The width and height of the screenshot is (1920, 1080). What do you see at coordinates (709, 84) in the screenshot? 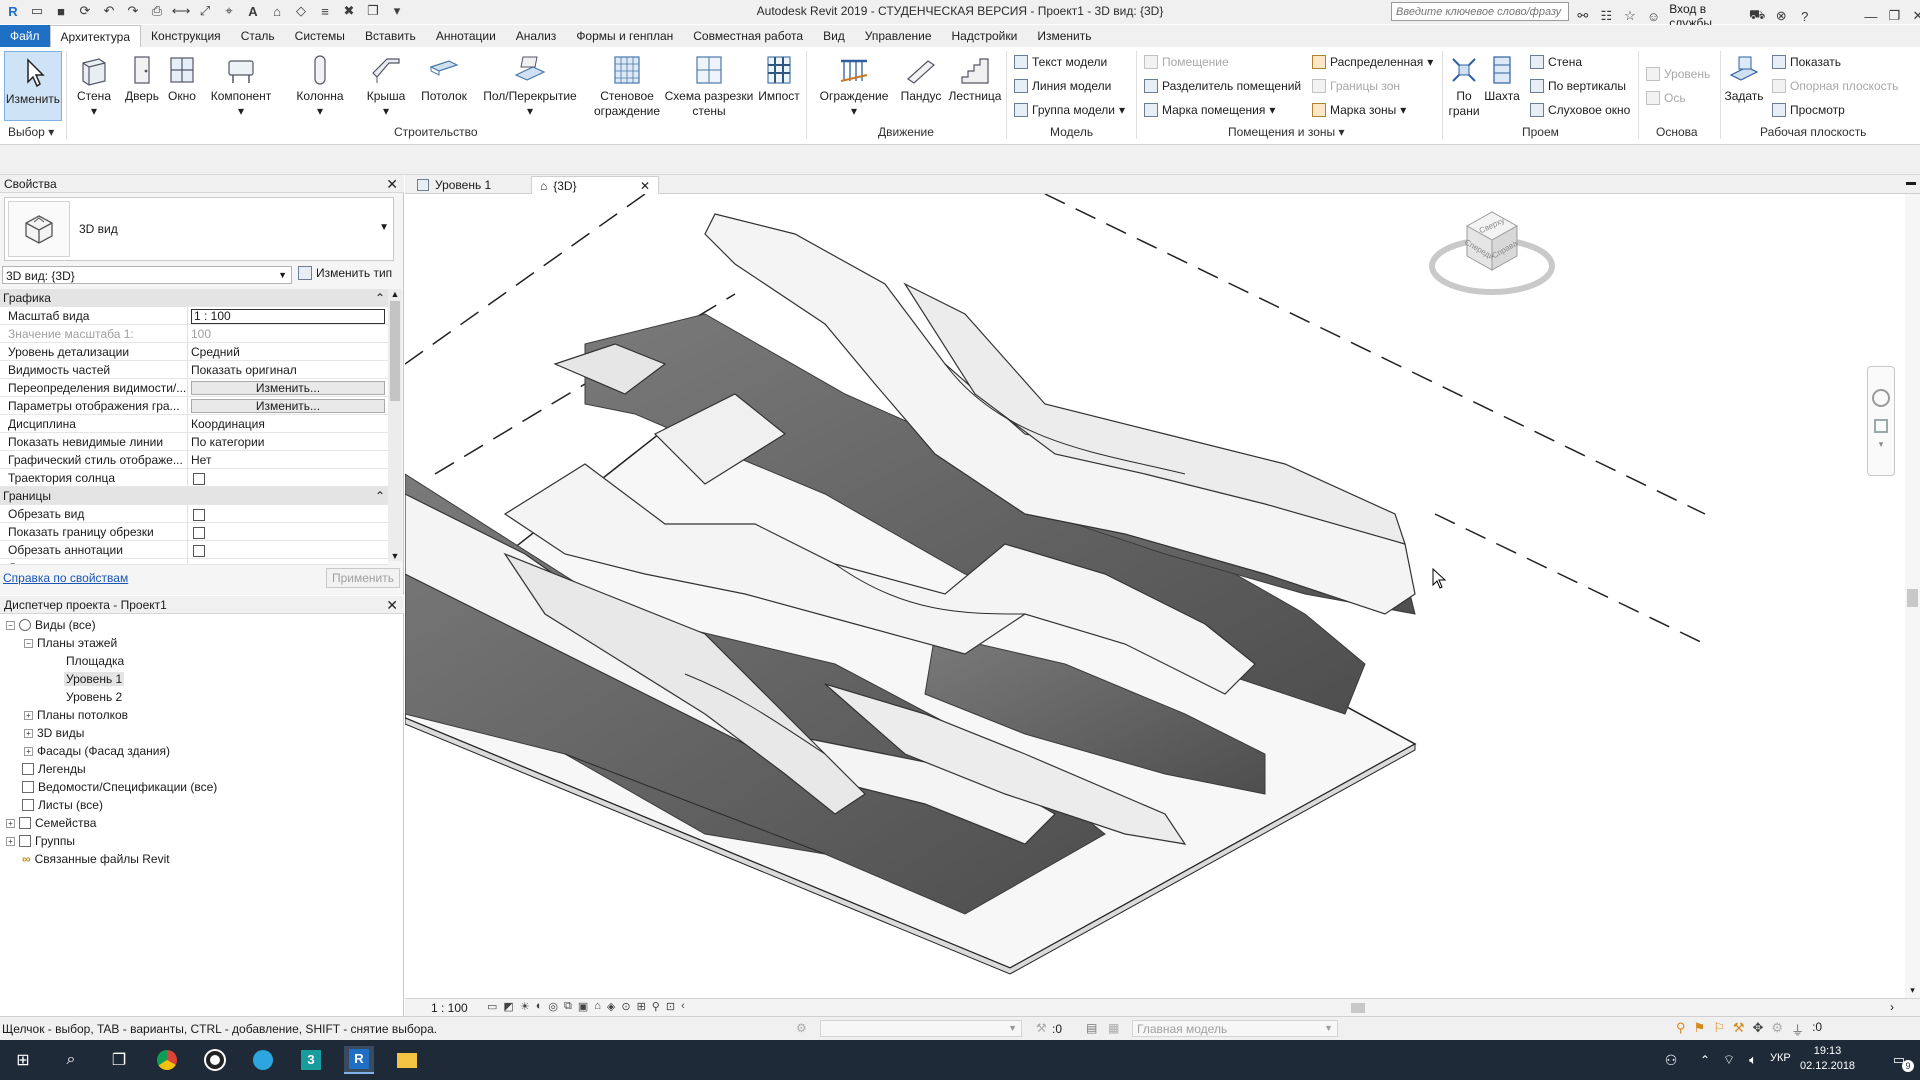
I see `curtain-grid-button: Схема разрезки стены` at bounding box center [709, 84].